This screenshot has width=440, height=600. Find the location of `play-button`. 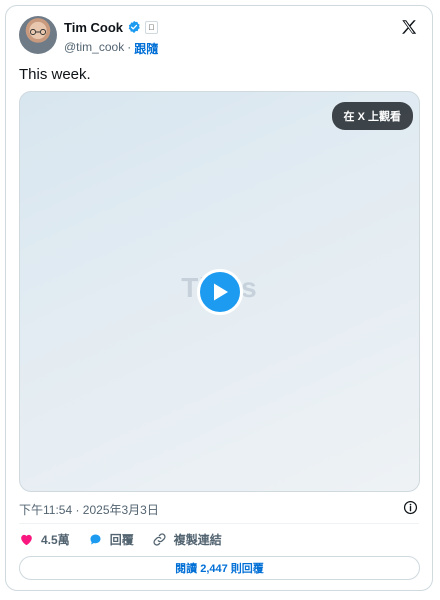

play-button is located at coordinates (220, 292).